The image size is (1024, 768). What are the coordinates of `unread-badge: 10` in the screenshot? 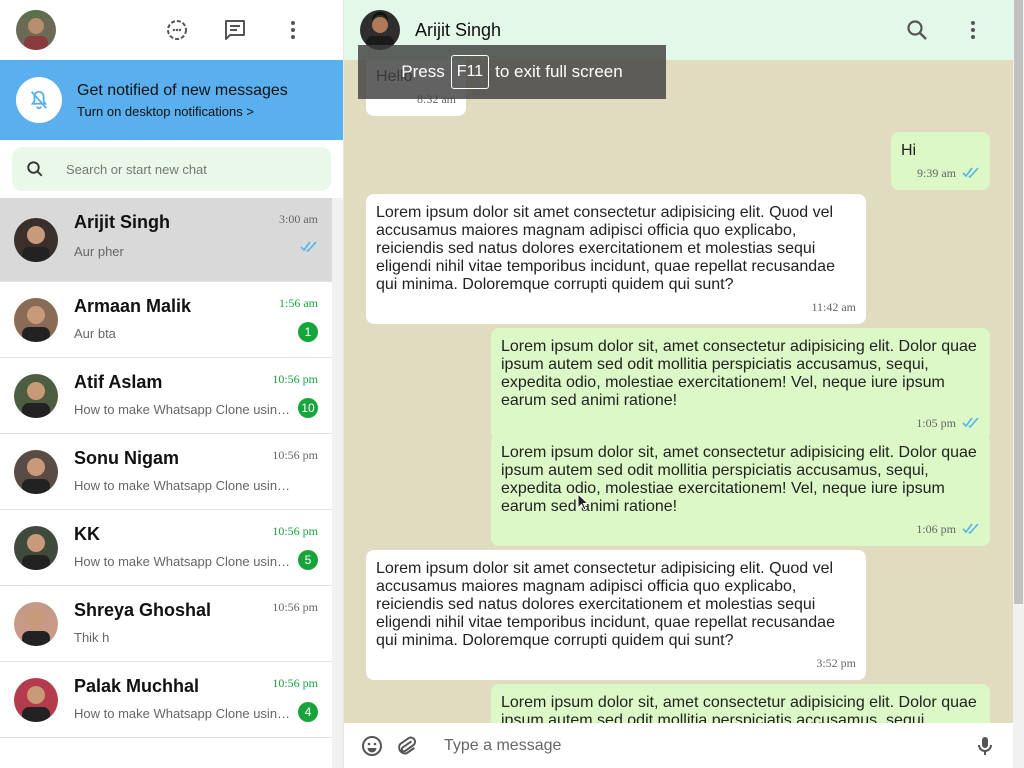 It's located at (308, 408).